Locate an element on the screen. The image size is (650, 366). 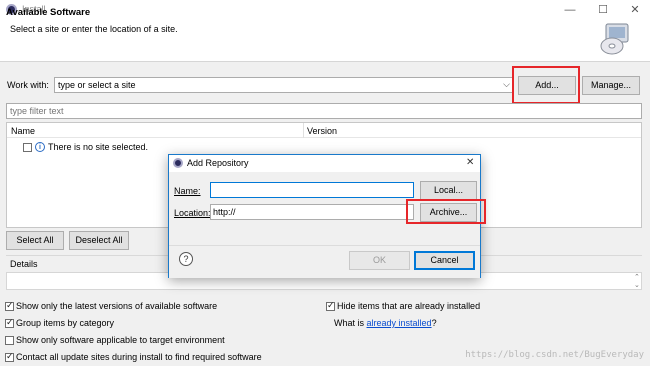
scroll-down-icon: ⌄ is located at coordinates (637, 285).